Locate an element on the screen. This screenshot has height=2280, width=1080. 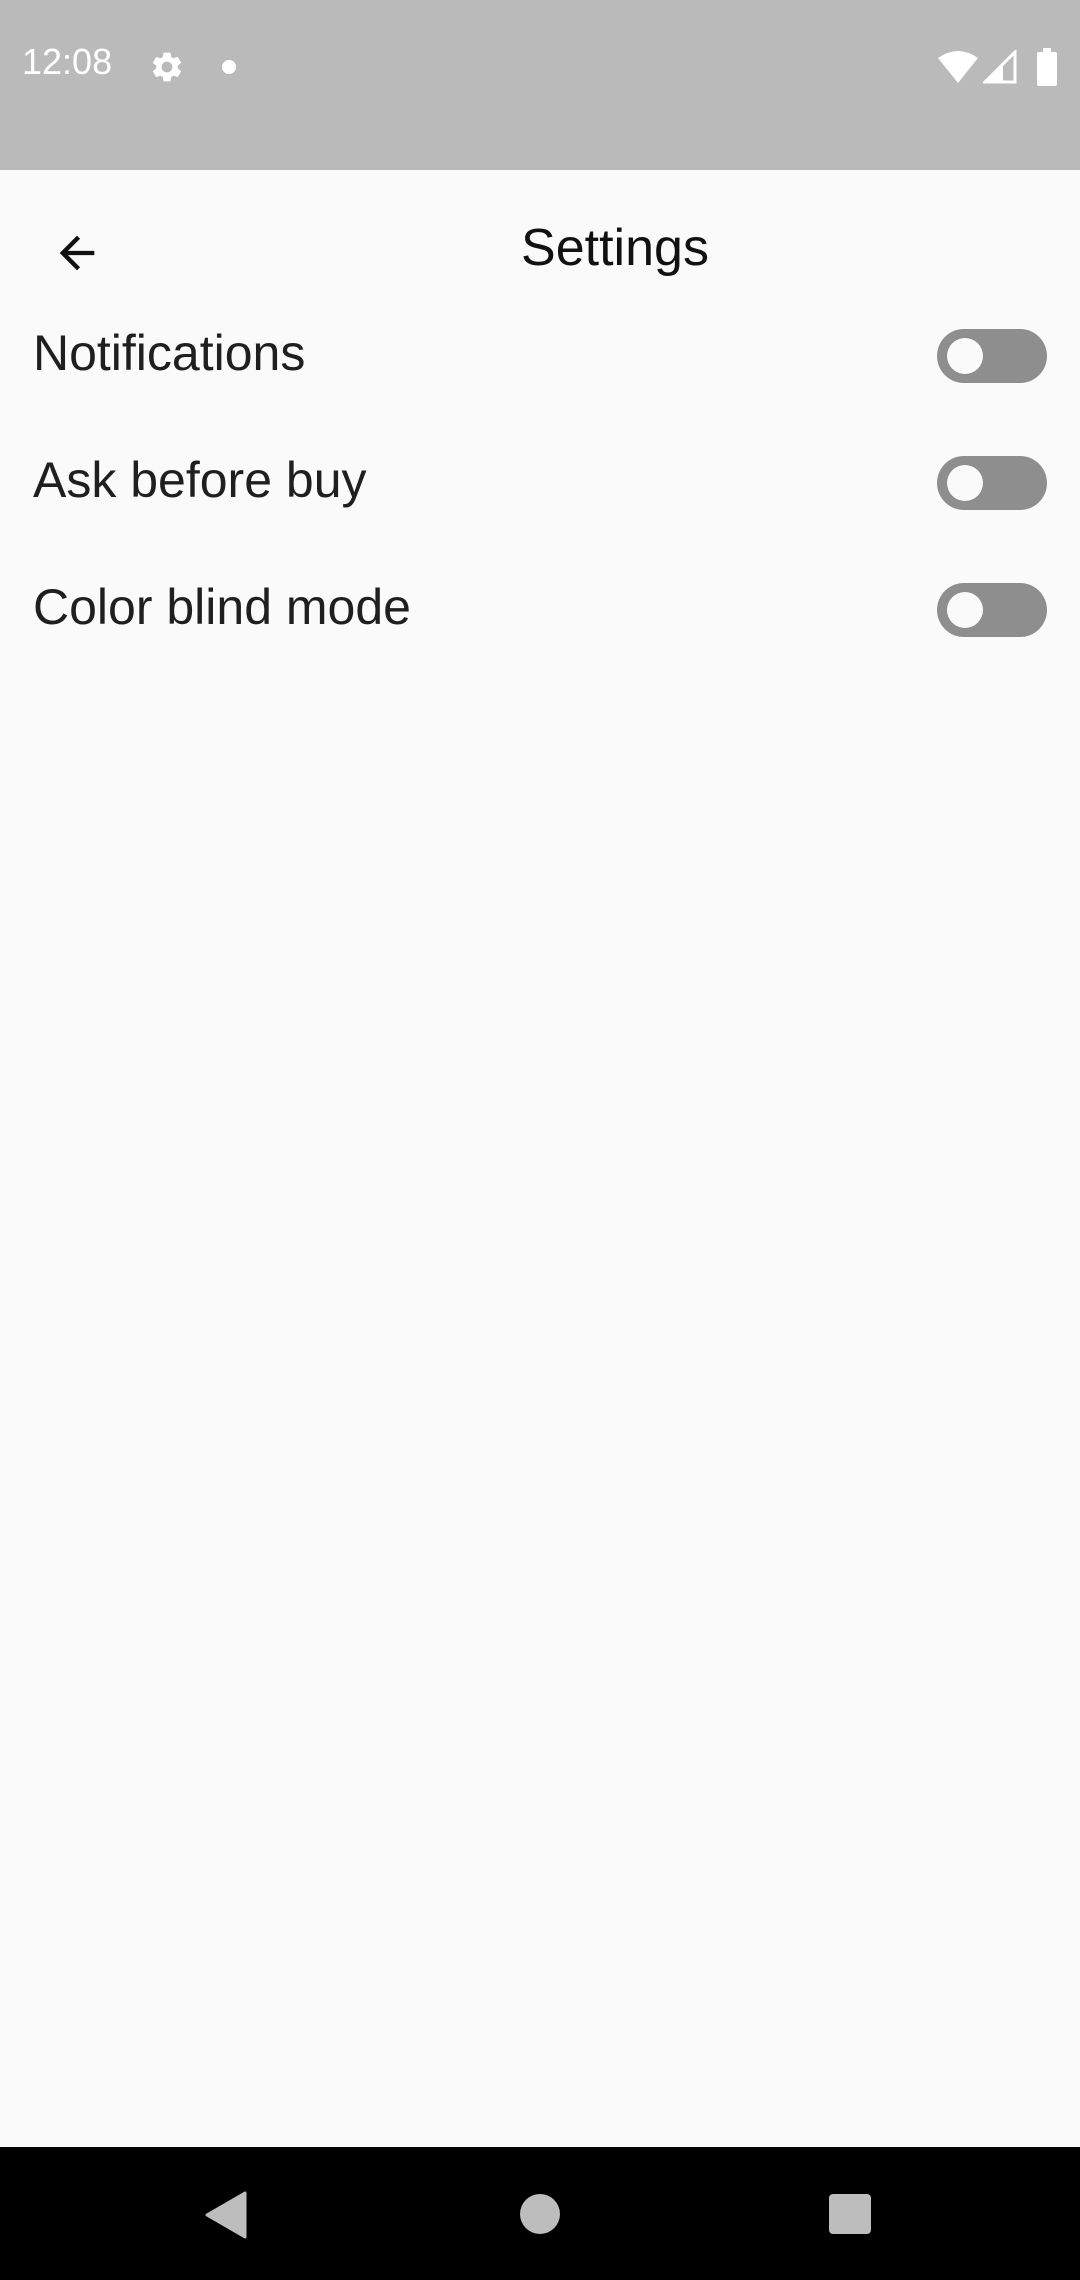
setting-row-notifications: Notifications is located at coordinates (540, 356).